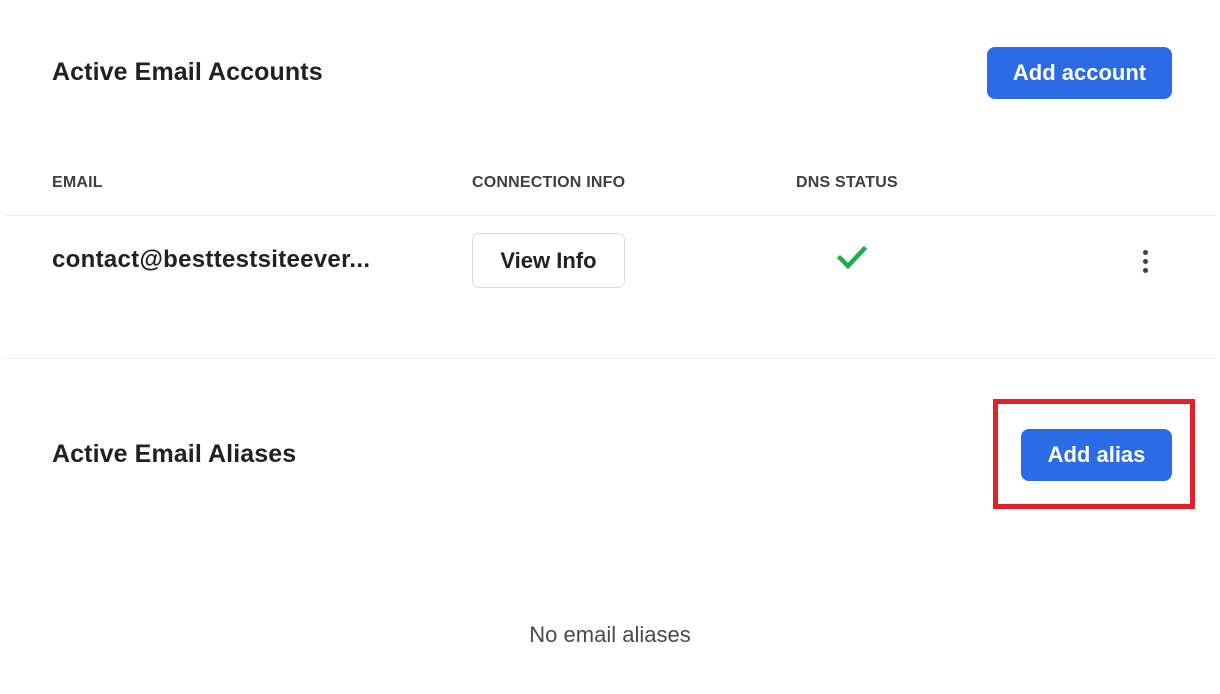 Image resolution: width=1220 pixels, height=694 pixels. I want to click on accounts-section-title: Active Email Accounts, so click(187, 72).